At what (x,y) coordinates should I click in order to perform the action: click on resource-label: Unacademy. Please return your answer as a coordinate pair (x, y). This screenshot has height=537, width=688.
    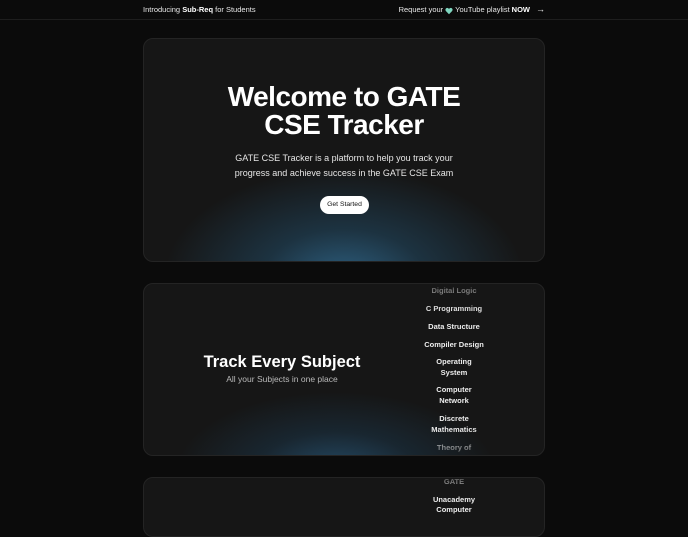
    Looking at the image, I should click on (454, 499).